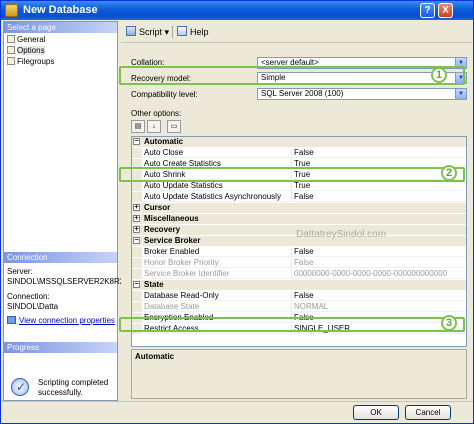 The image size is (474, 424). I want to click on server-value: SINDOL\MSSQLSERVER2K8R2, so click(66, 281).